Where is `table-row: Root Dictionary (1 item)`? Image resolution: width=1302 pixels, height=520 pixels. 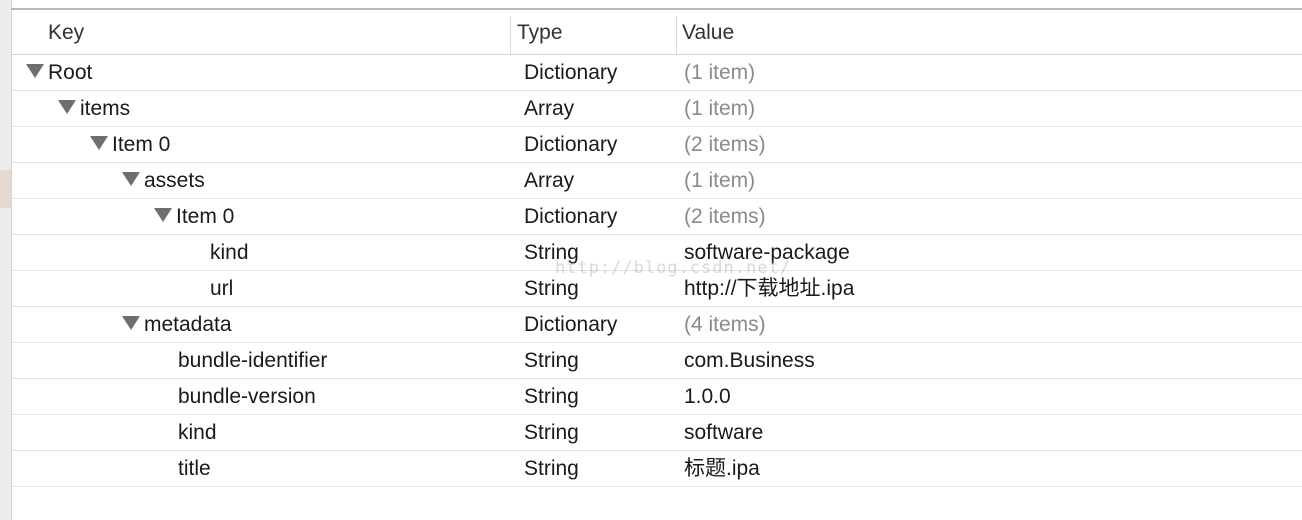
table-row: Root Dictionary (1 item) is located at coordinates (657, 73).